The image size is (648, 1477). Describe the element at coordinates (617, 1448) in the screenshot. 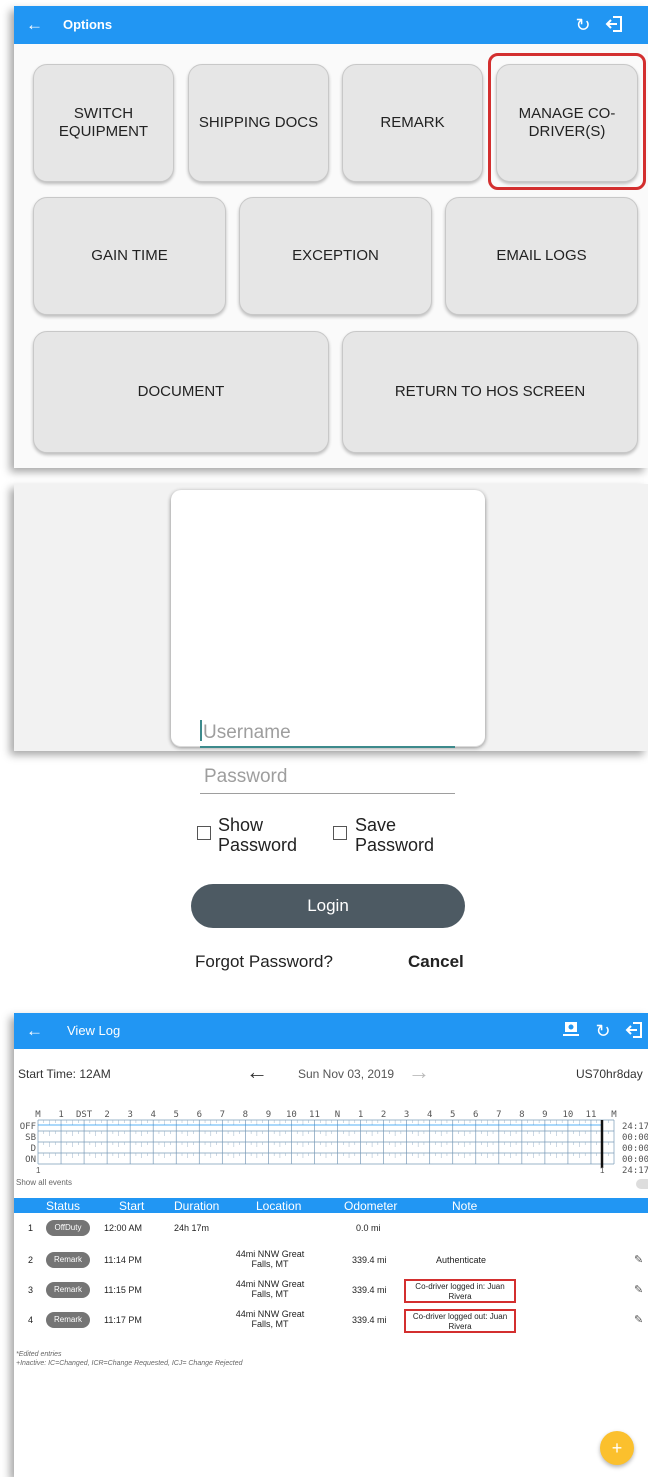

I see `add-fab-button: +` at that location.